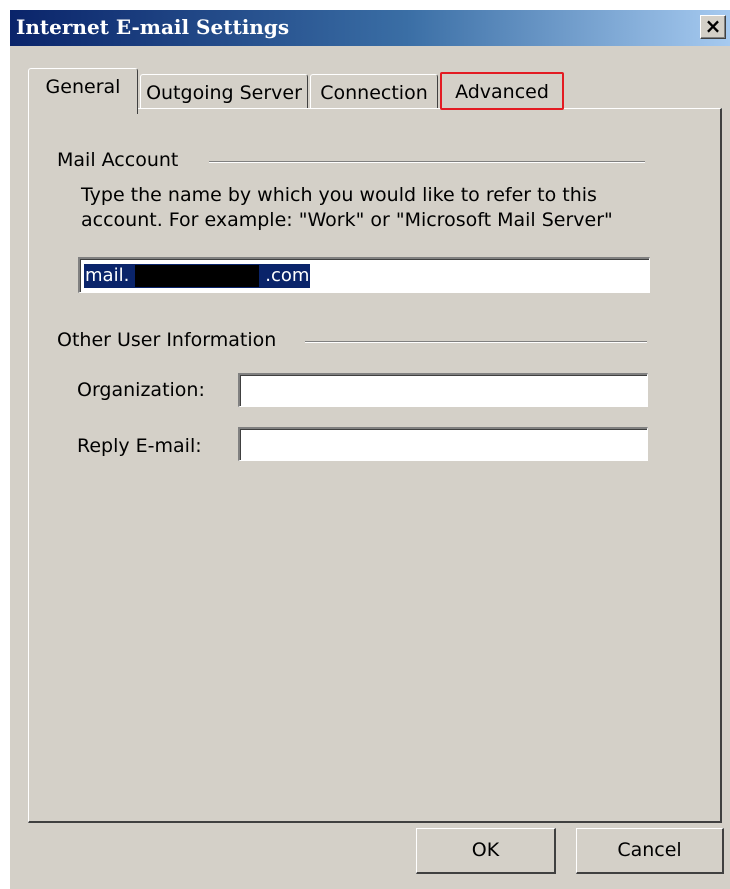 The height and width of the screenshot is (889, 730). I want to click on mail-account-name-input: mail. .com, so click(364, 275).